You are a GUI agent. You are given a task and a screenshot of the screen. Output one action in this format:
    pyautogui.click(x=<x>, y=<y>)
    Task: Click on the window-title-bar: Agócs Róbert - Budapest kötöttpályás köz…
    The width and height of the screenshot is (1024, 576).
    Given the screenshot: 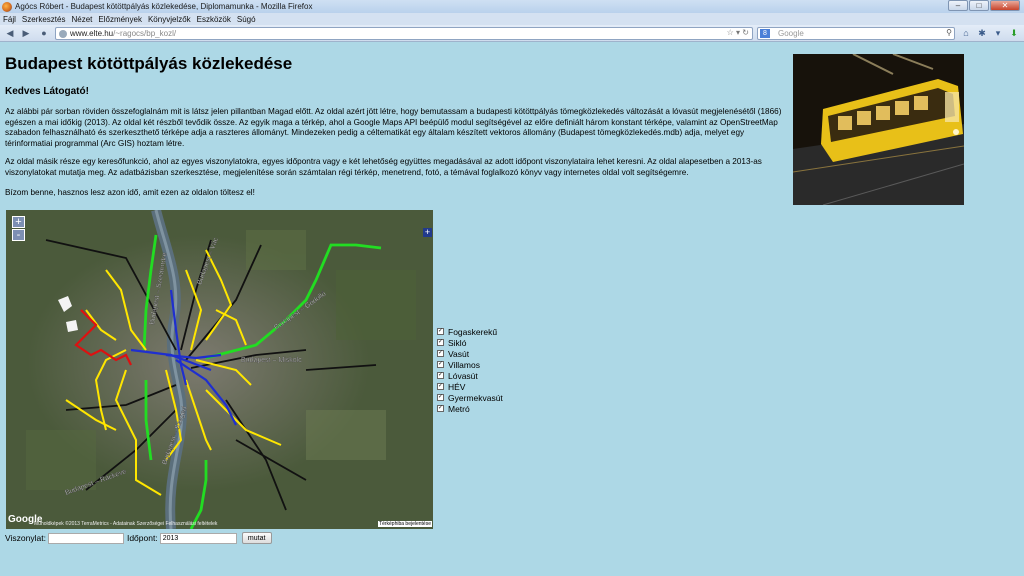 What is the action you would take?
    pyautogui.click(x=512, y=6)
    